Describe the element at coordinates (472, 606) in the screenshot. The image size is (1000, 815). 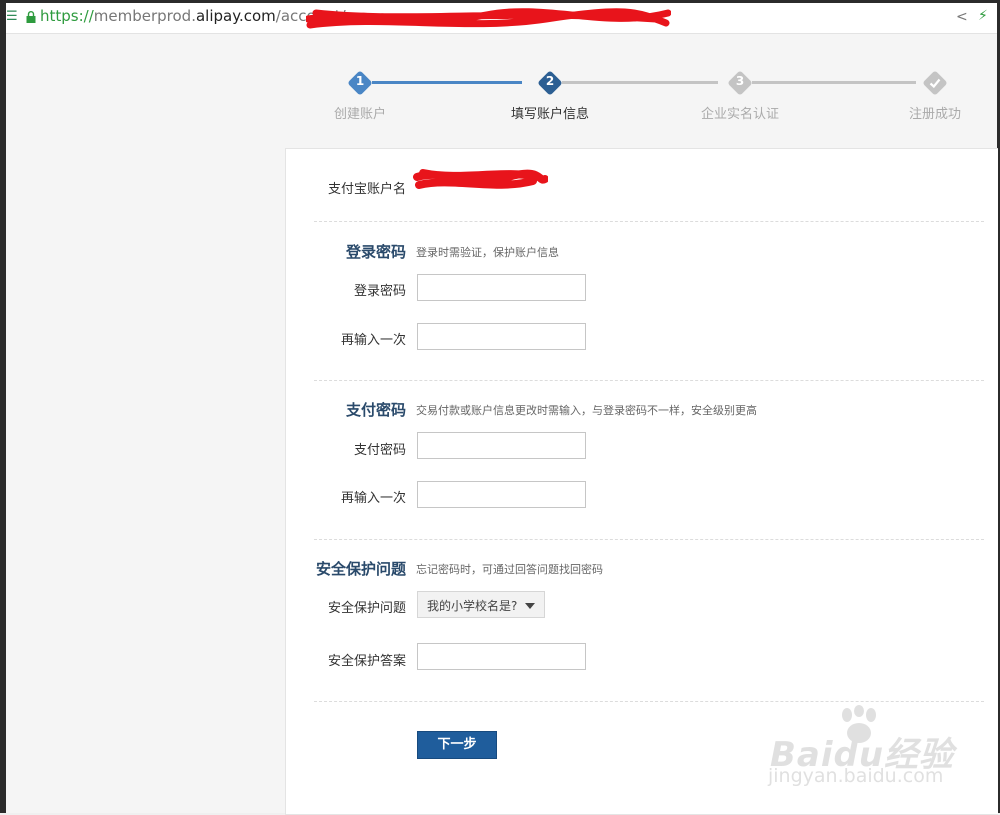
I see `security-question-value: 我的小学校名是?` at that location.